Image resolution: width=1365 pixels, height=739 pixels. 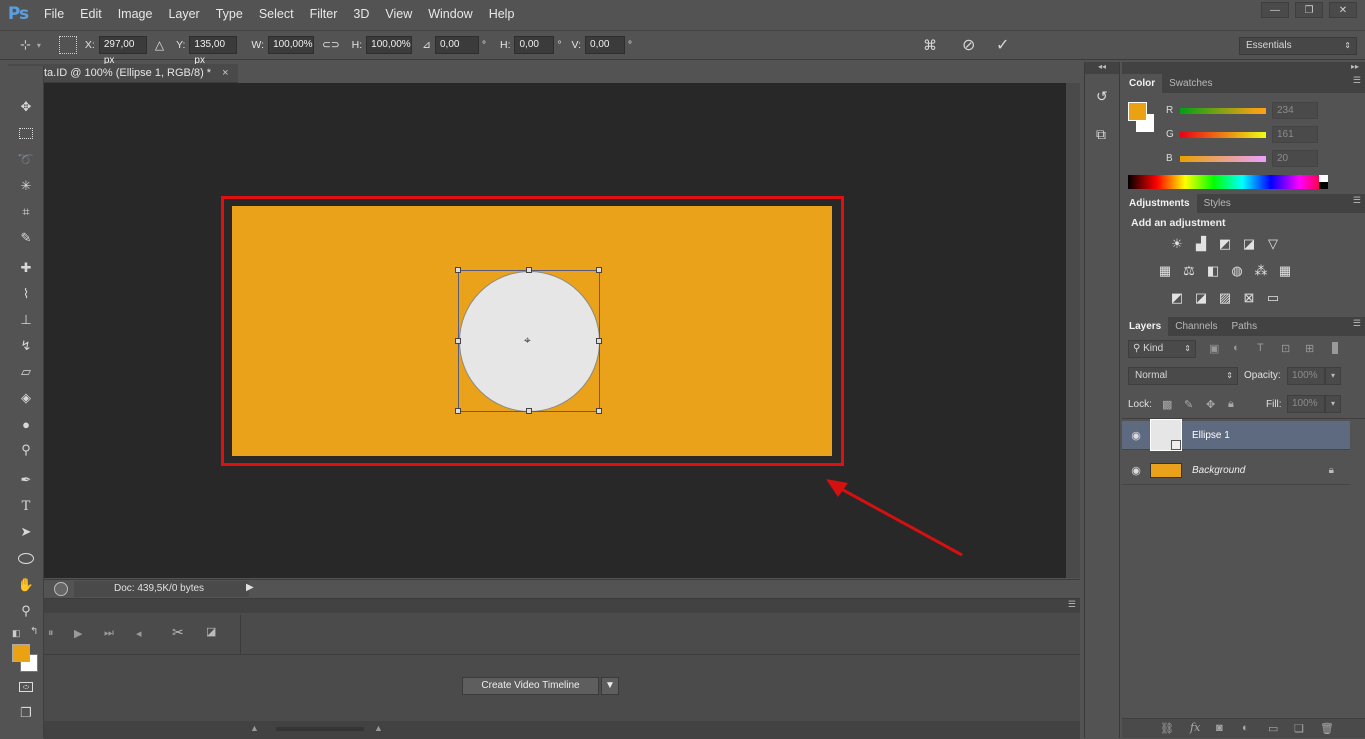 I want to click on gradient-map-icon: ▭, so click(x=1273, y=297).